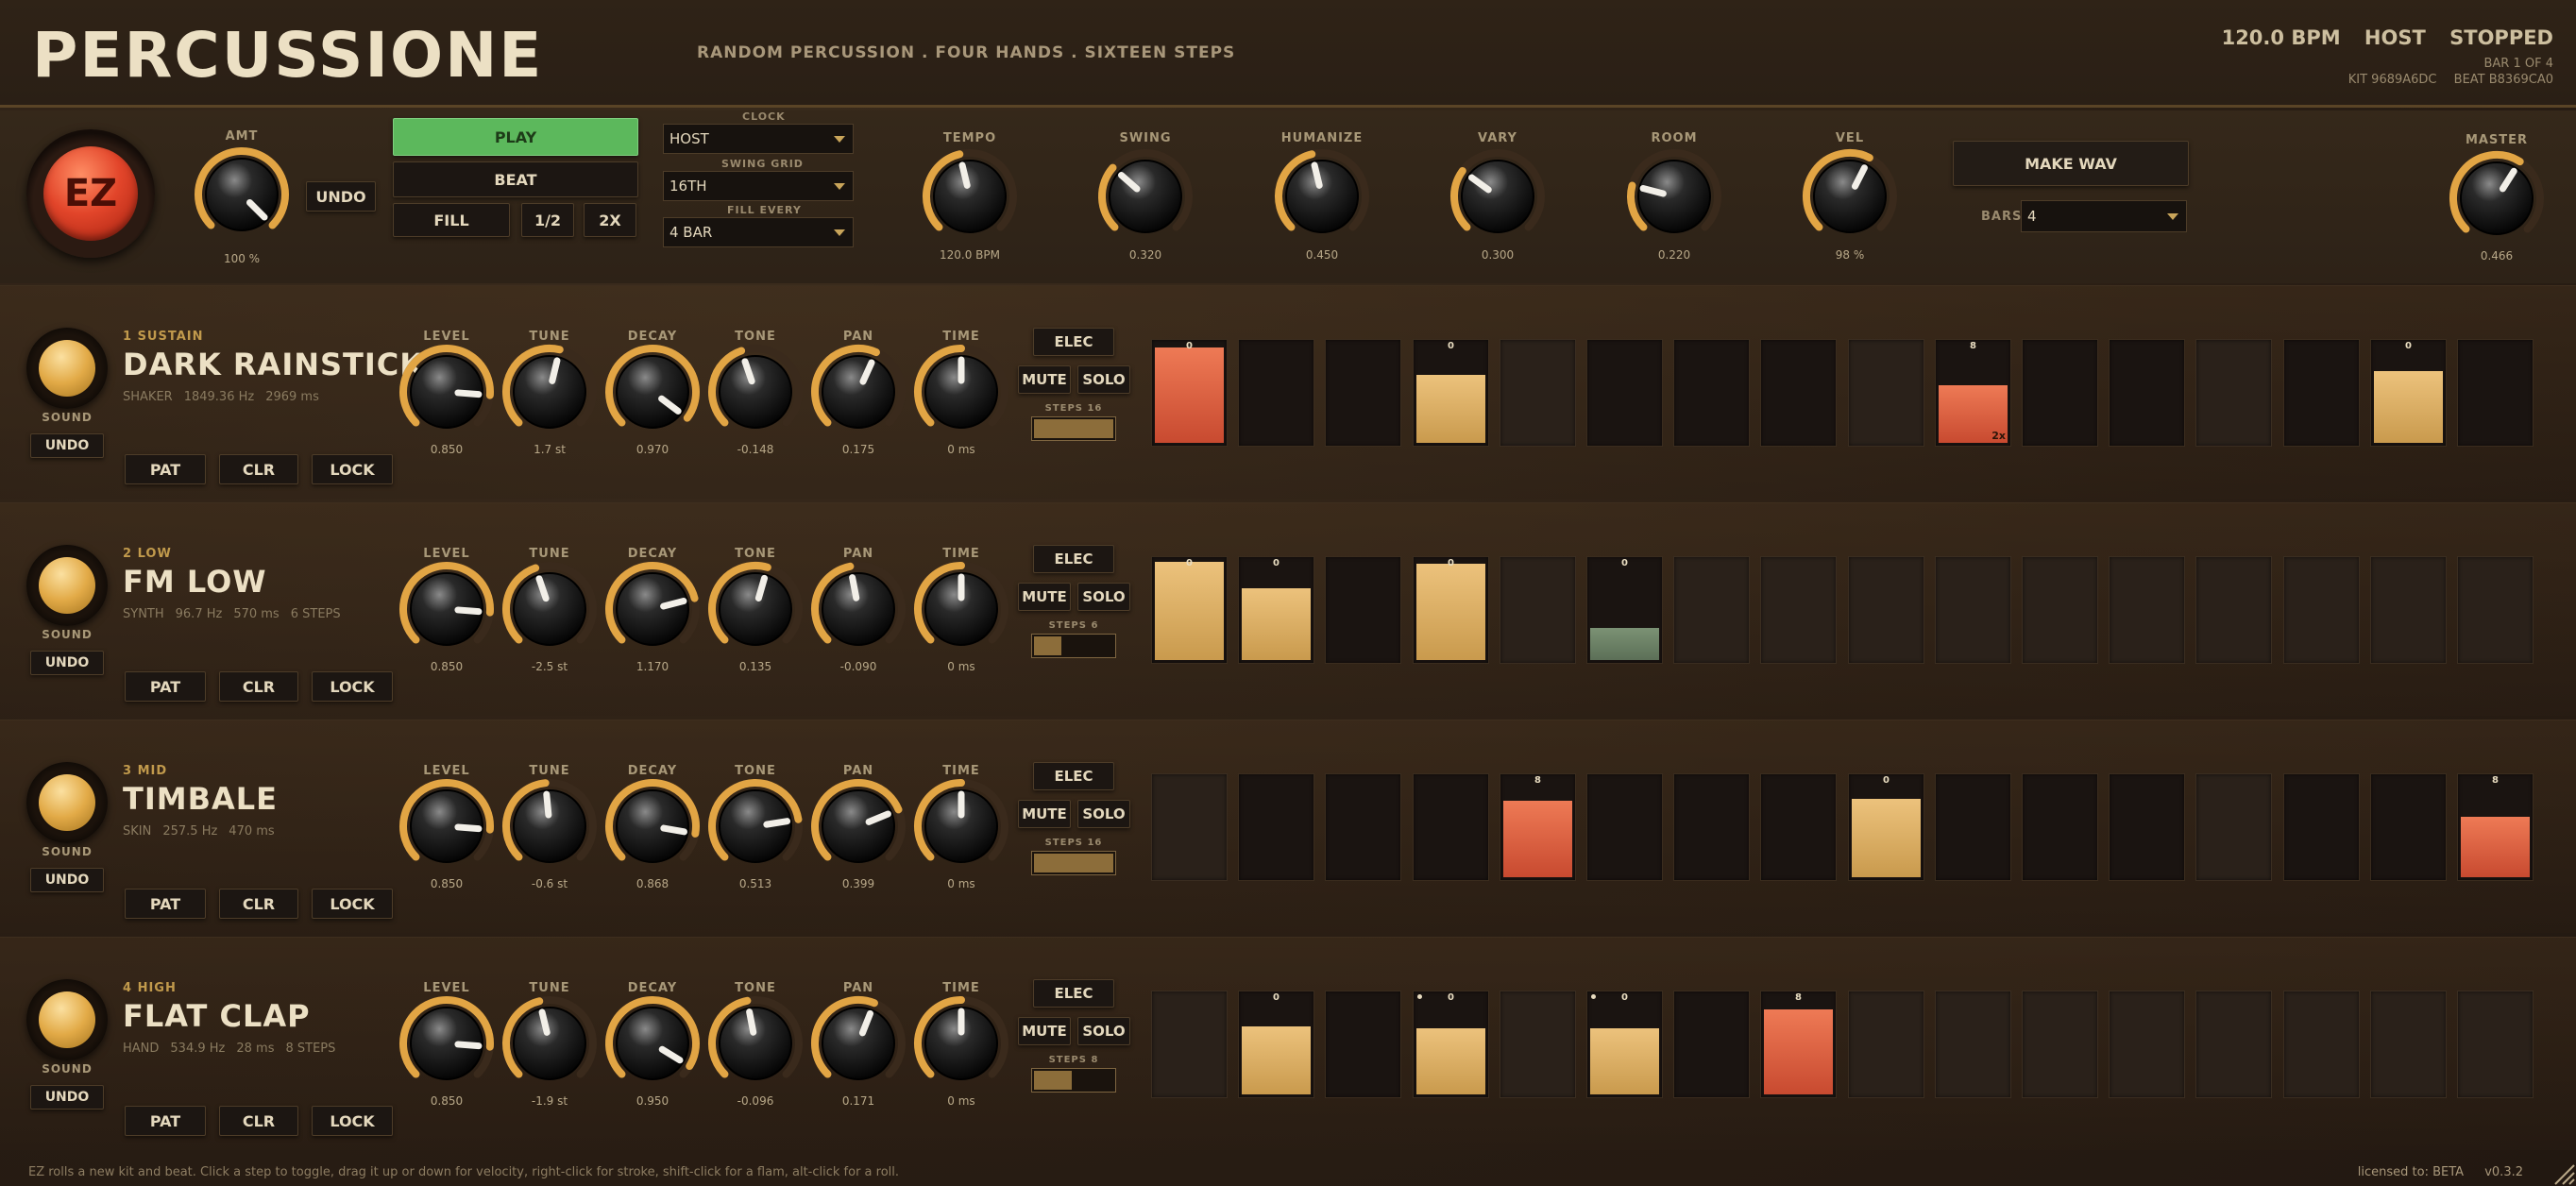 The height and width of the screenshot is (1186, 2576). Describe the element at coordinates (451, 220) in the screenshot. I see `fill-button: FILL` at that location.